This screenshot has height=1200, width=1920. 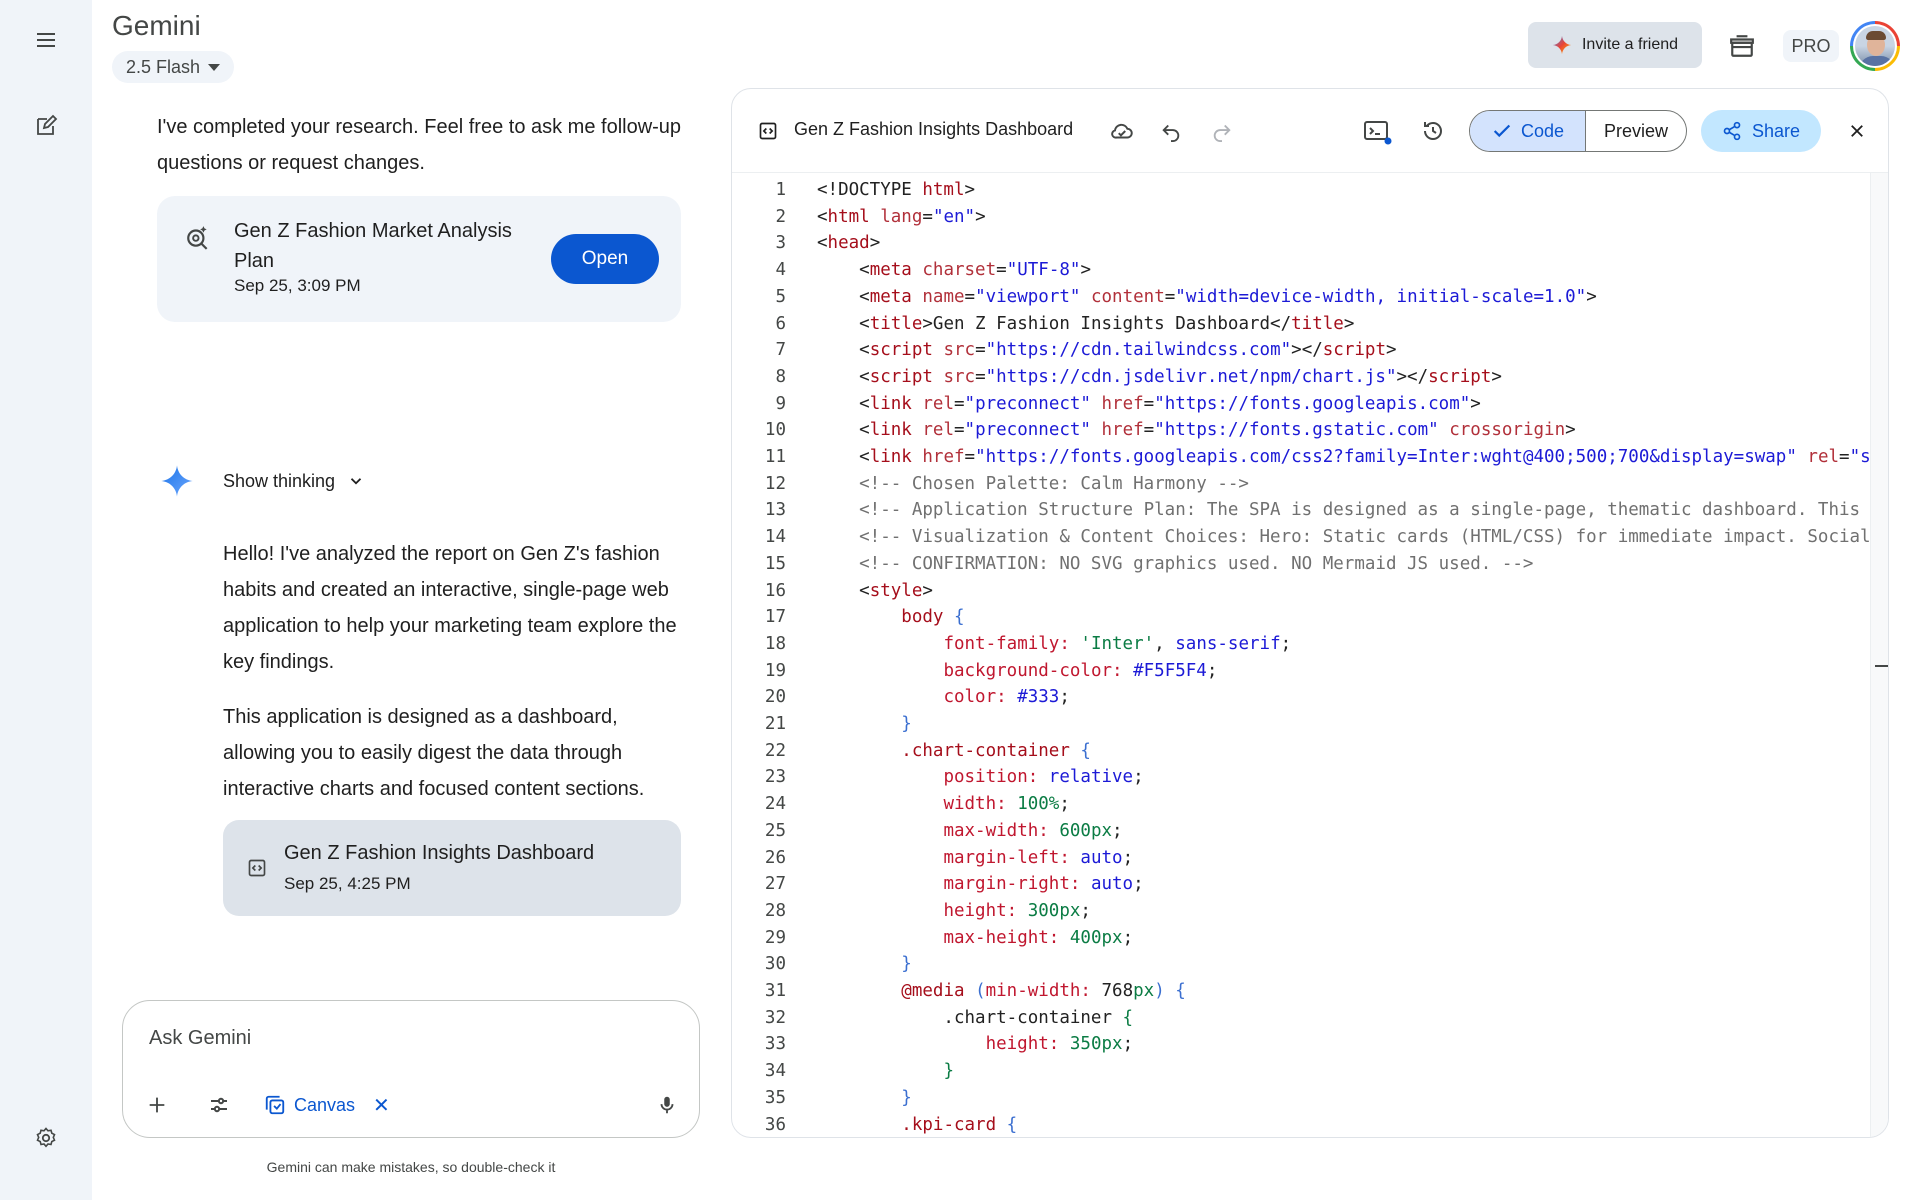 I want to click on code-text: <!-- Chosen Palette: Calm Harmony -->, so click(x=1033, y=483).